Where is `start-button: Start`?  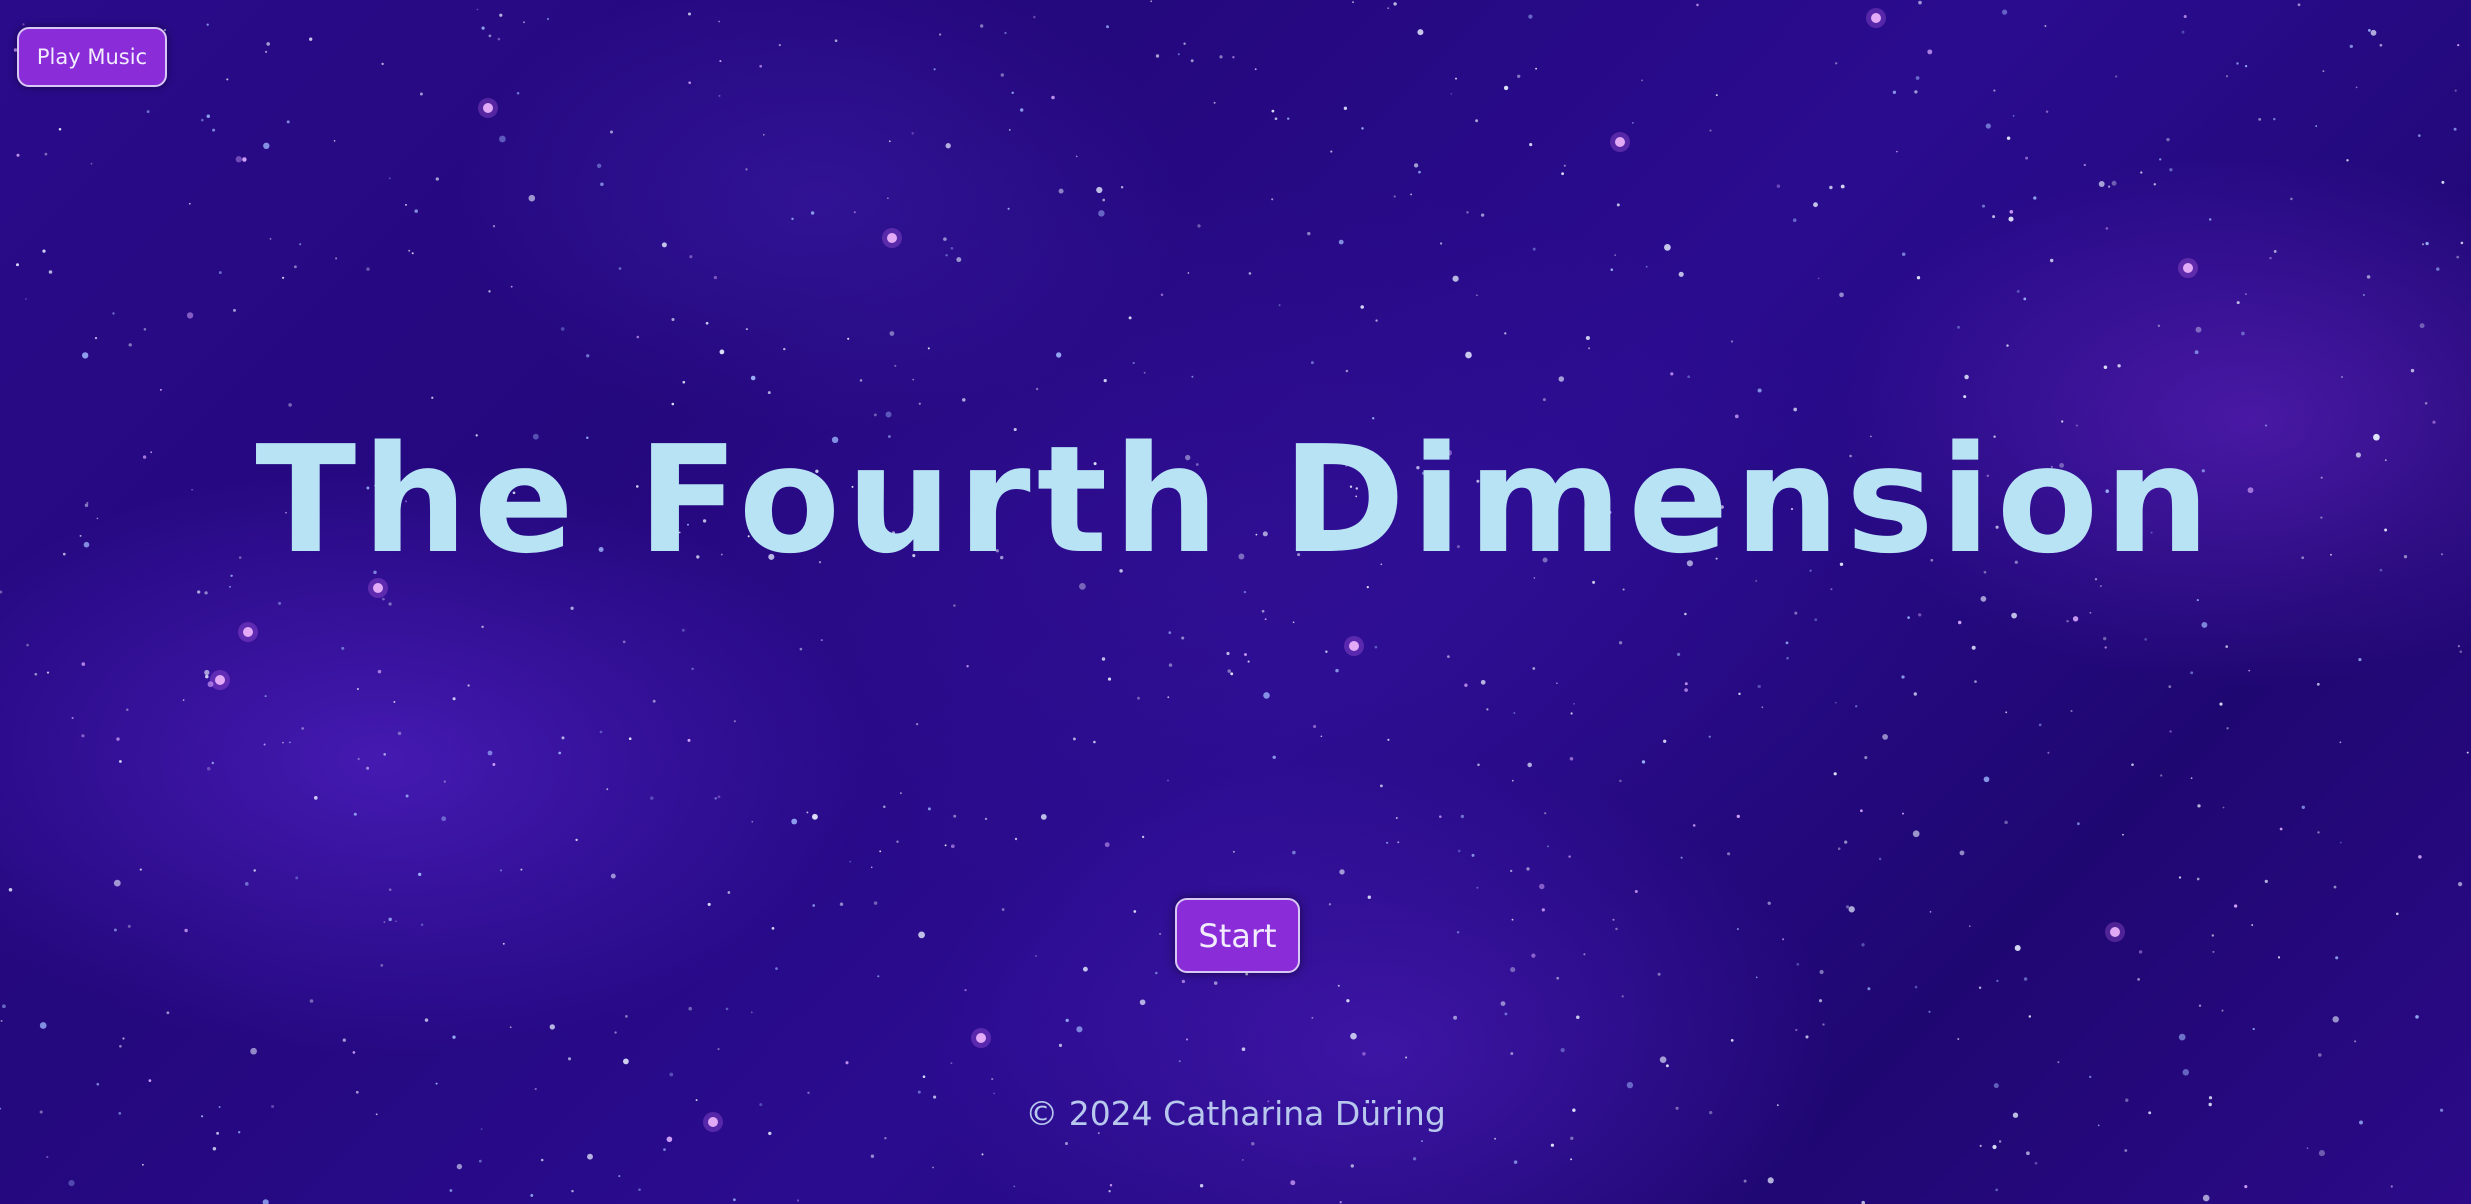 start-button: Start is located at coordinates (1237, 935).